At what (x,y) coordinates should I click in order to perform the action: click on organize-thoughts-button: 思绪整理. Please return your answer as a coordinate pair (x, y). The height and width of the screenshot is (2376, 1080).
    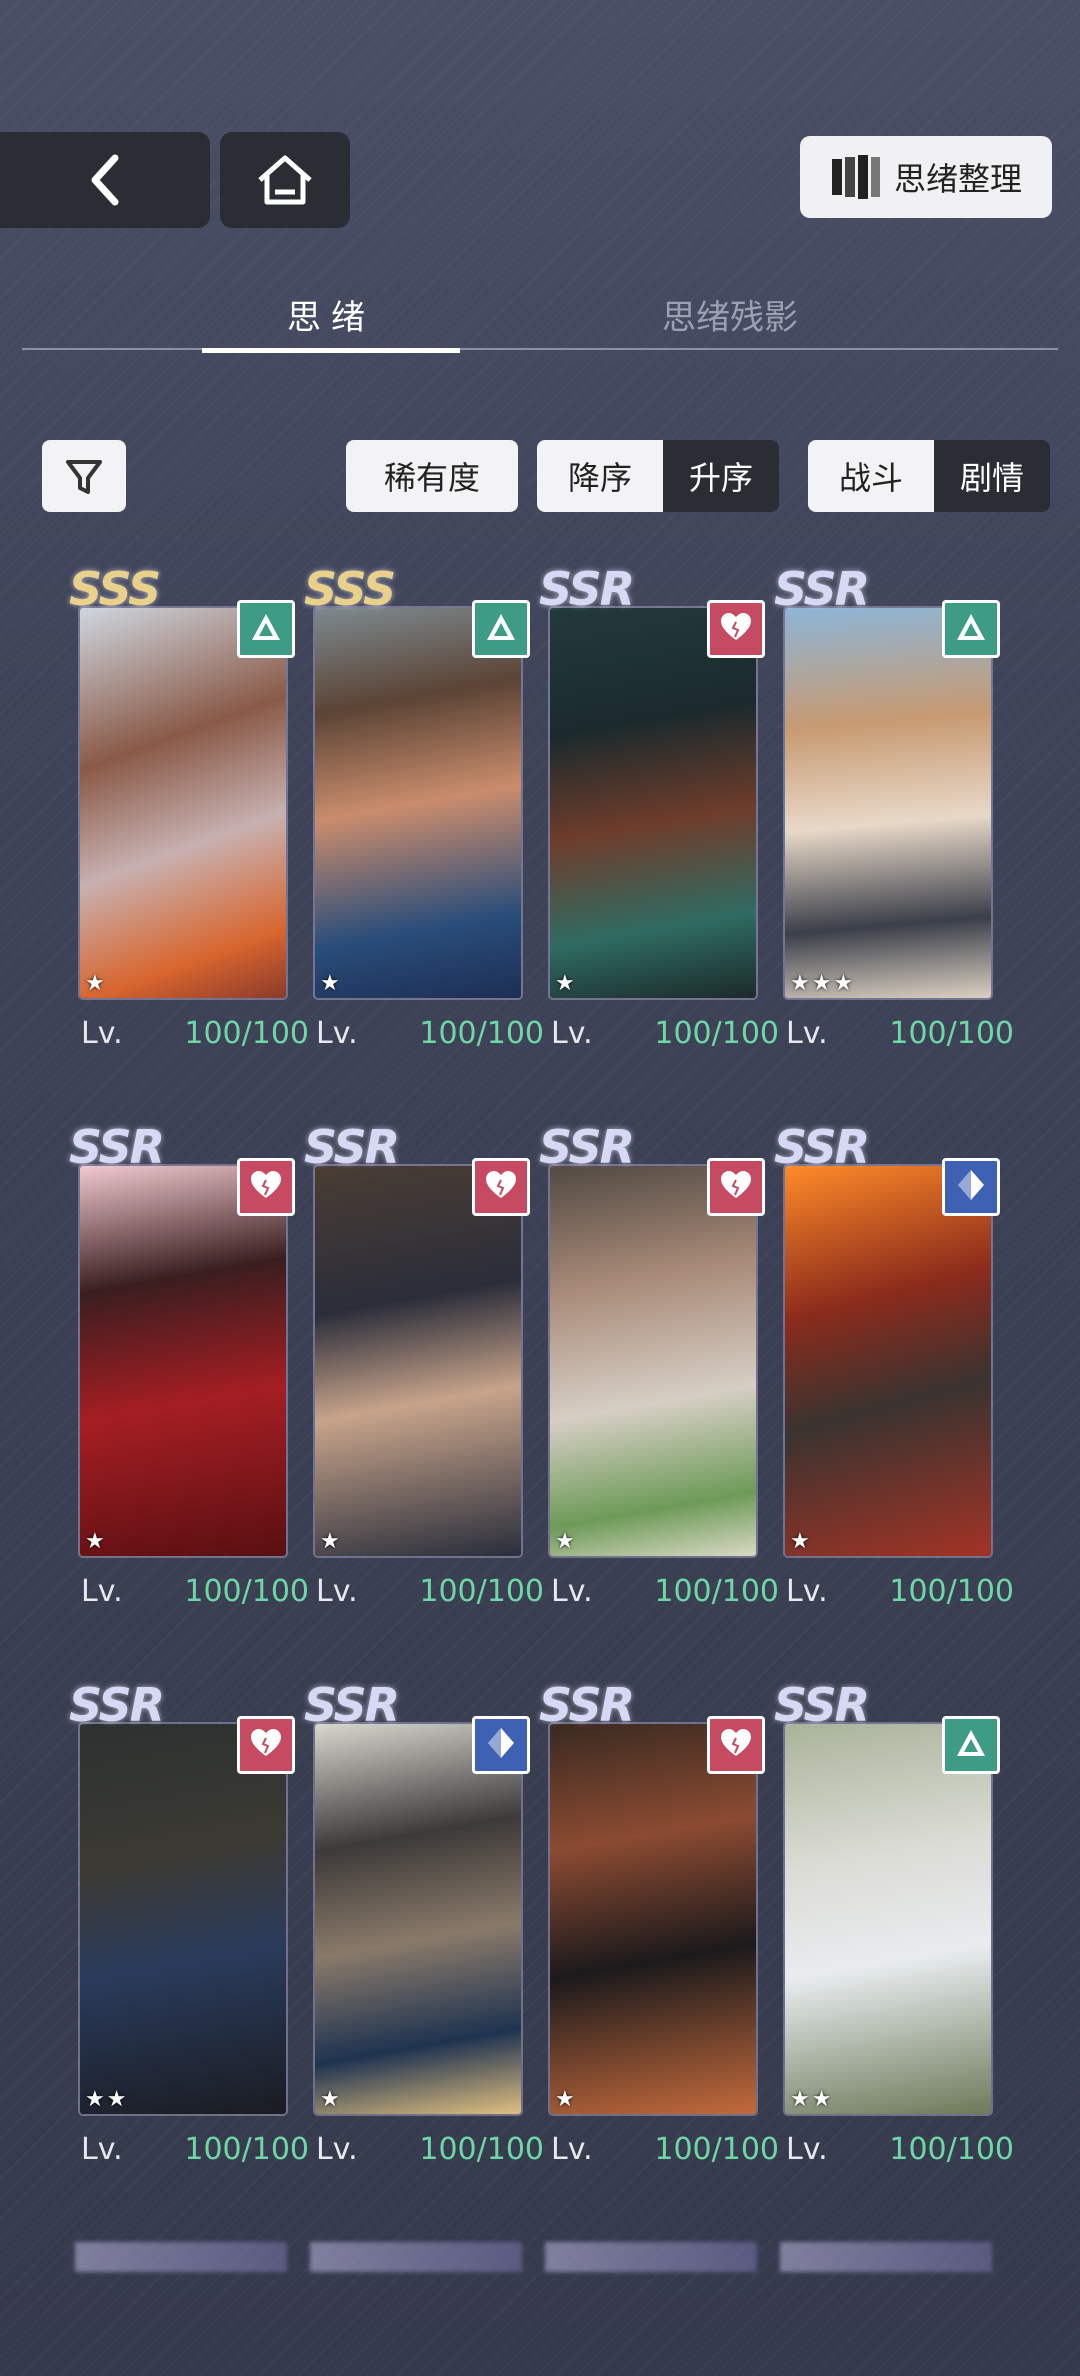
    Looking at the image, I should click on (926, 177).